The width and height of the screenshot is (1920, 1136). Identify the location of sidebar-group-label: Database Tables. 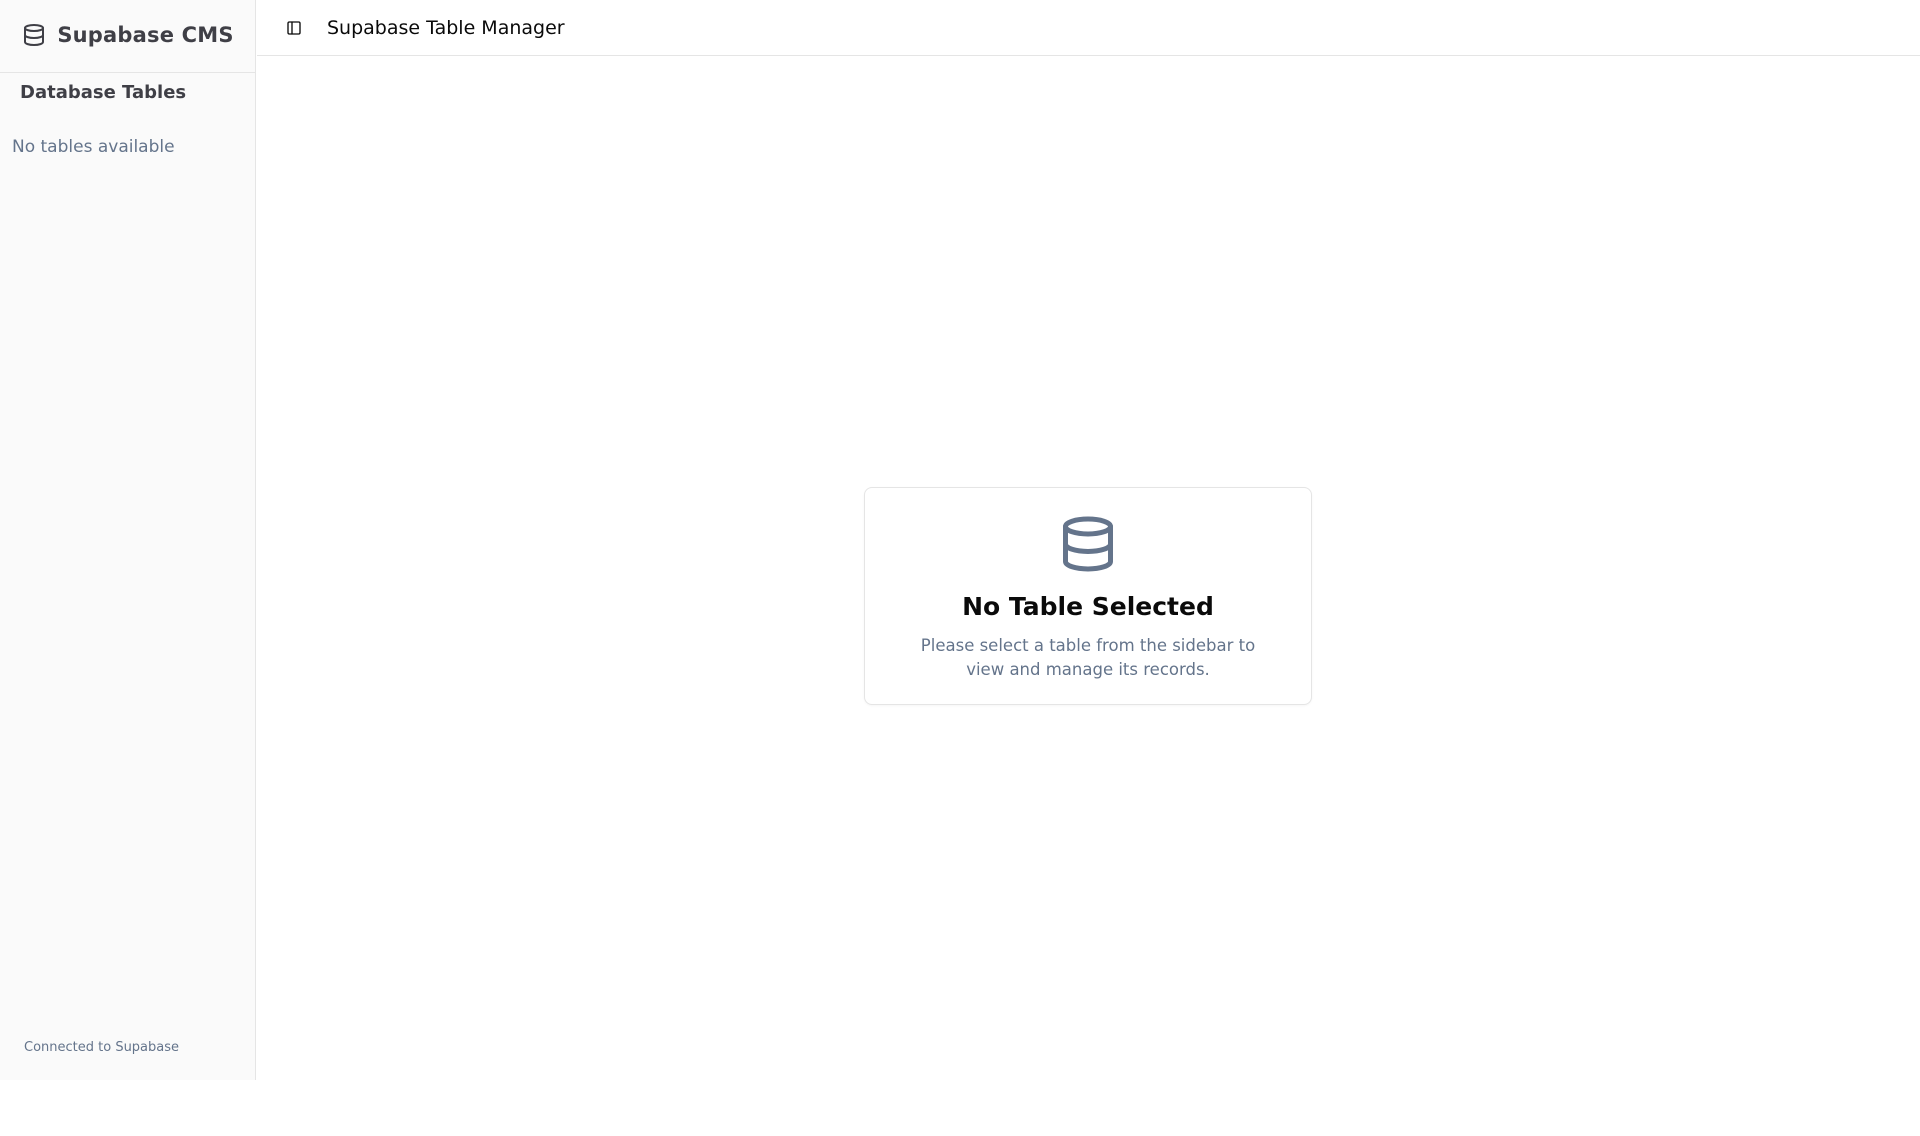
(103, 92).